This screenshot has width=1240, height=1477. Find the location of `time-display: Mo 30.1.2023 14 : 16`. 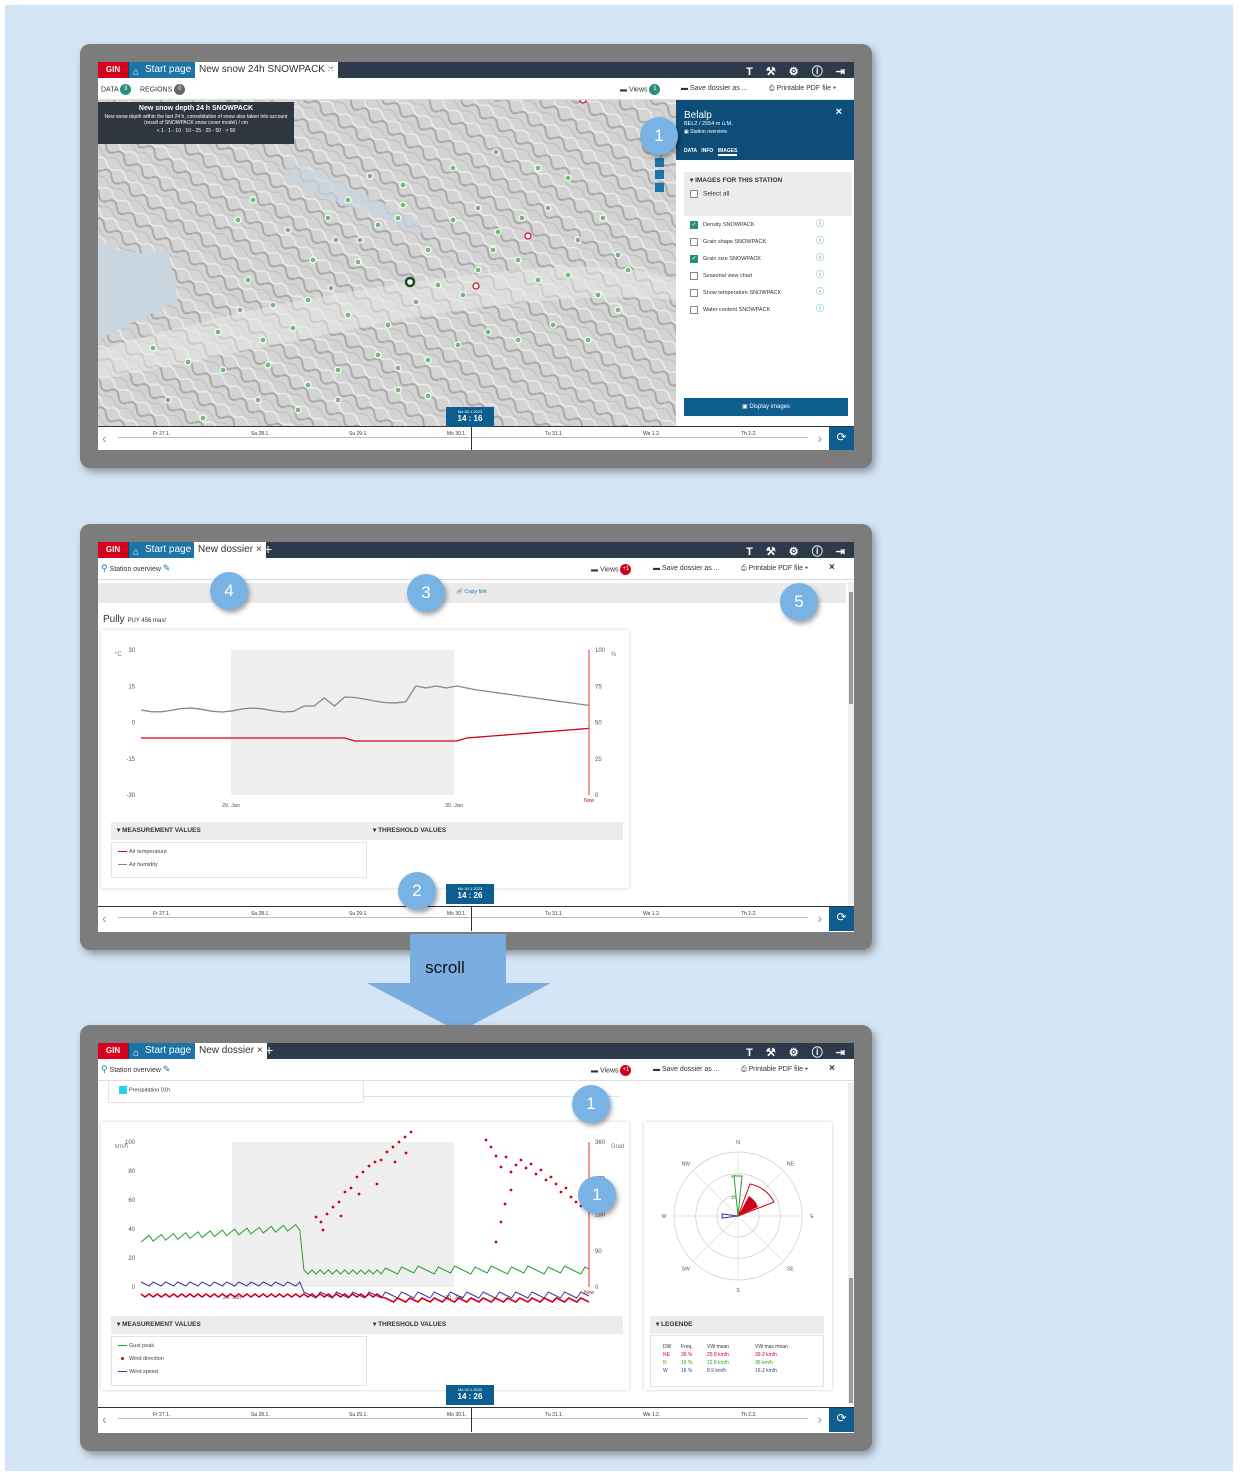

time-display: Mo 30.1.2023 14 : 16 is located at coordinates (470, 417).